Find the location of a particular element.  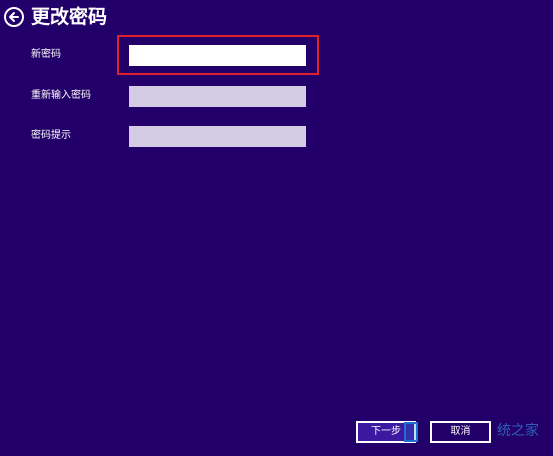

confirm-password-label: 重新输入密码 is located at coordinates (61, 95).